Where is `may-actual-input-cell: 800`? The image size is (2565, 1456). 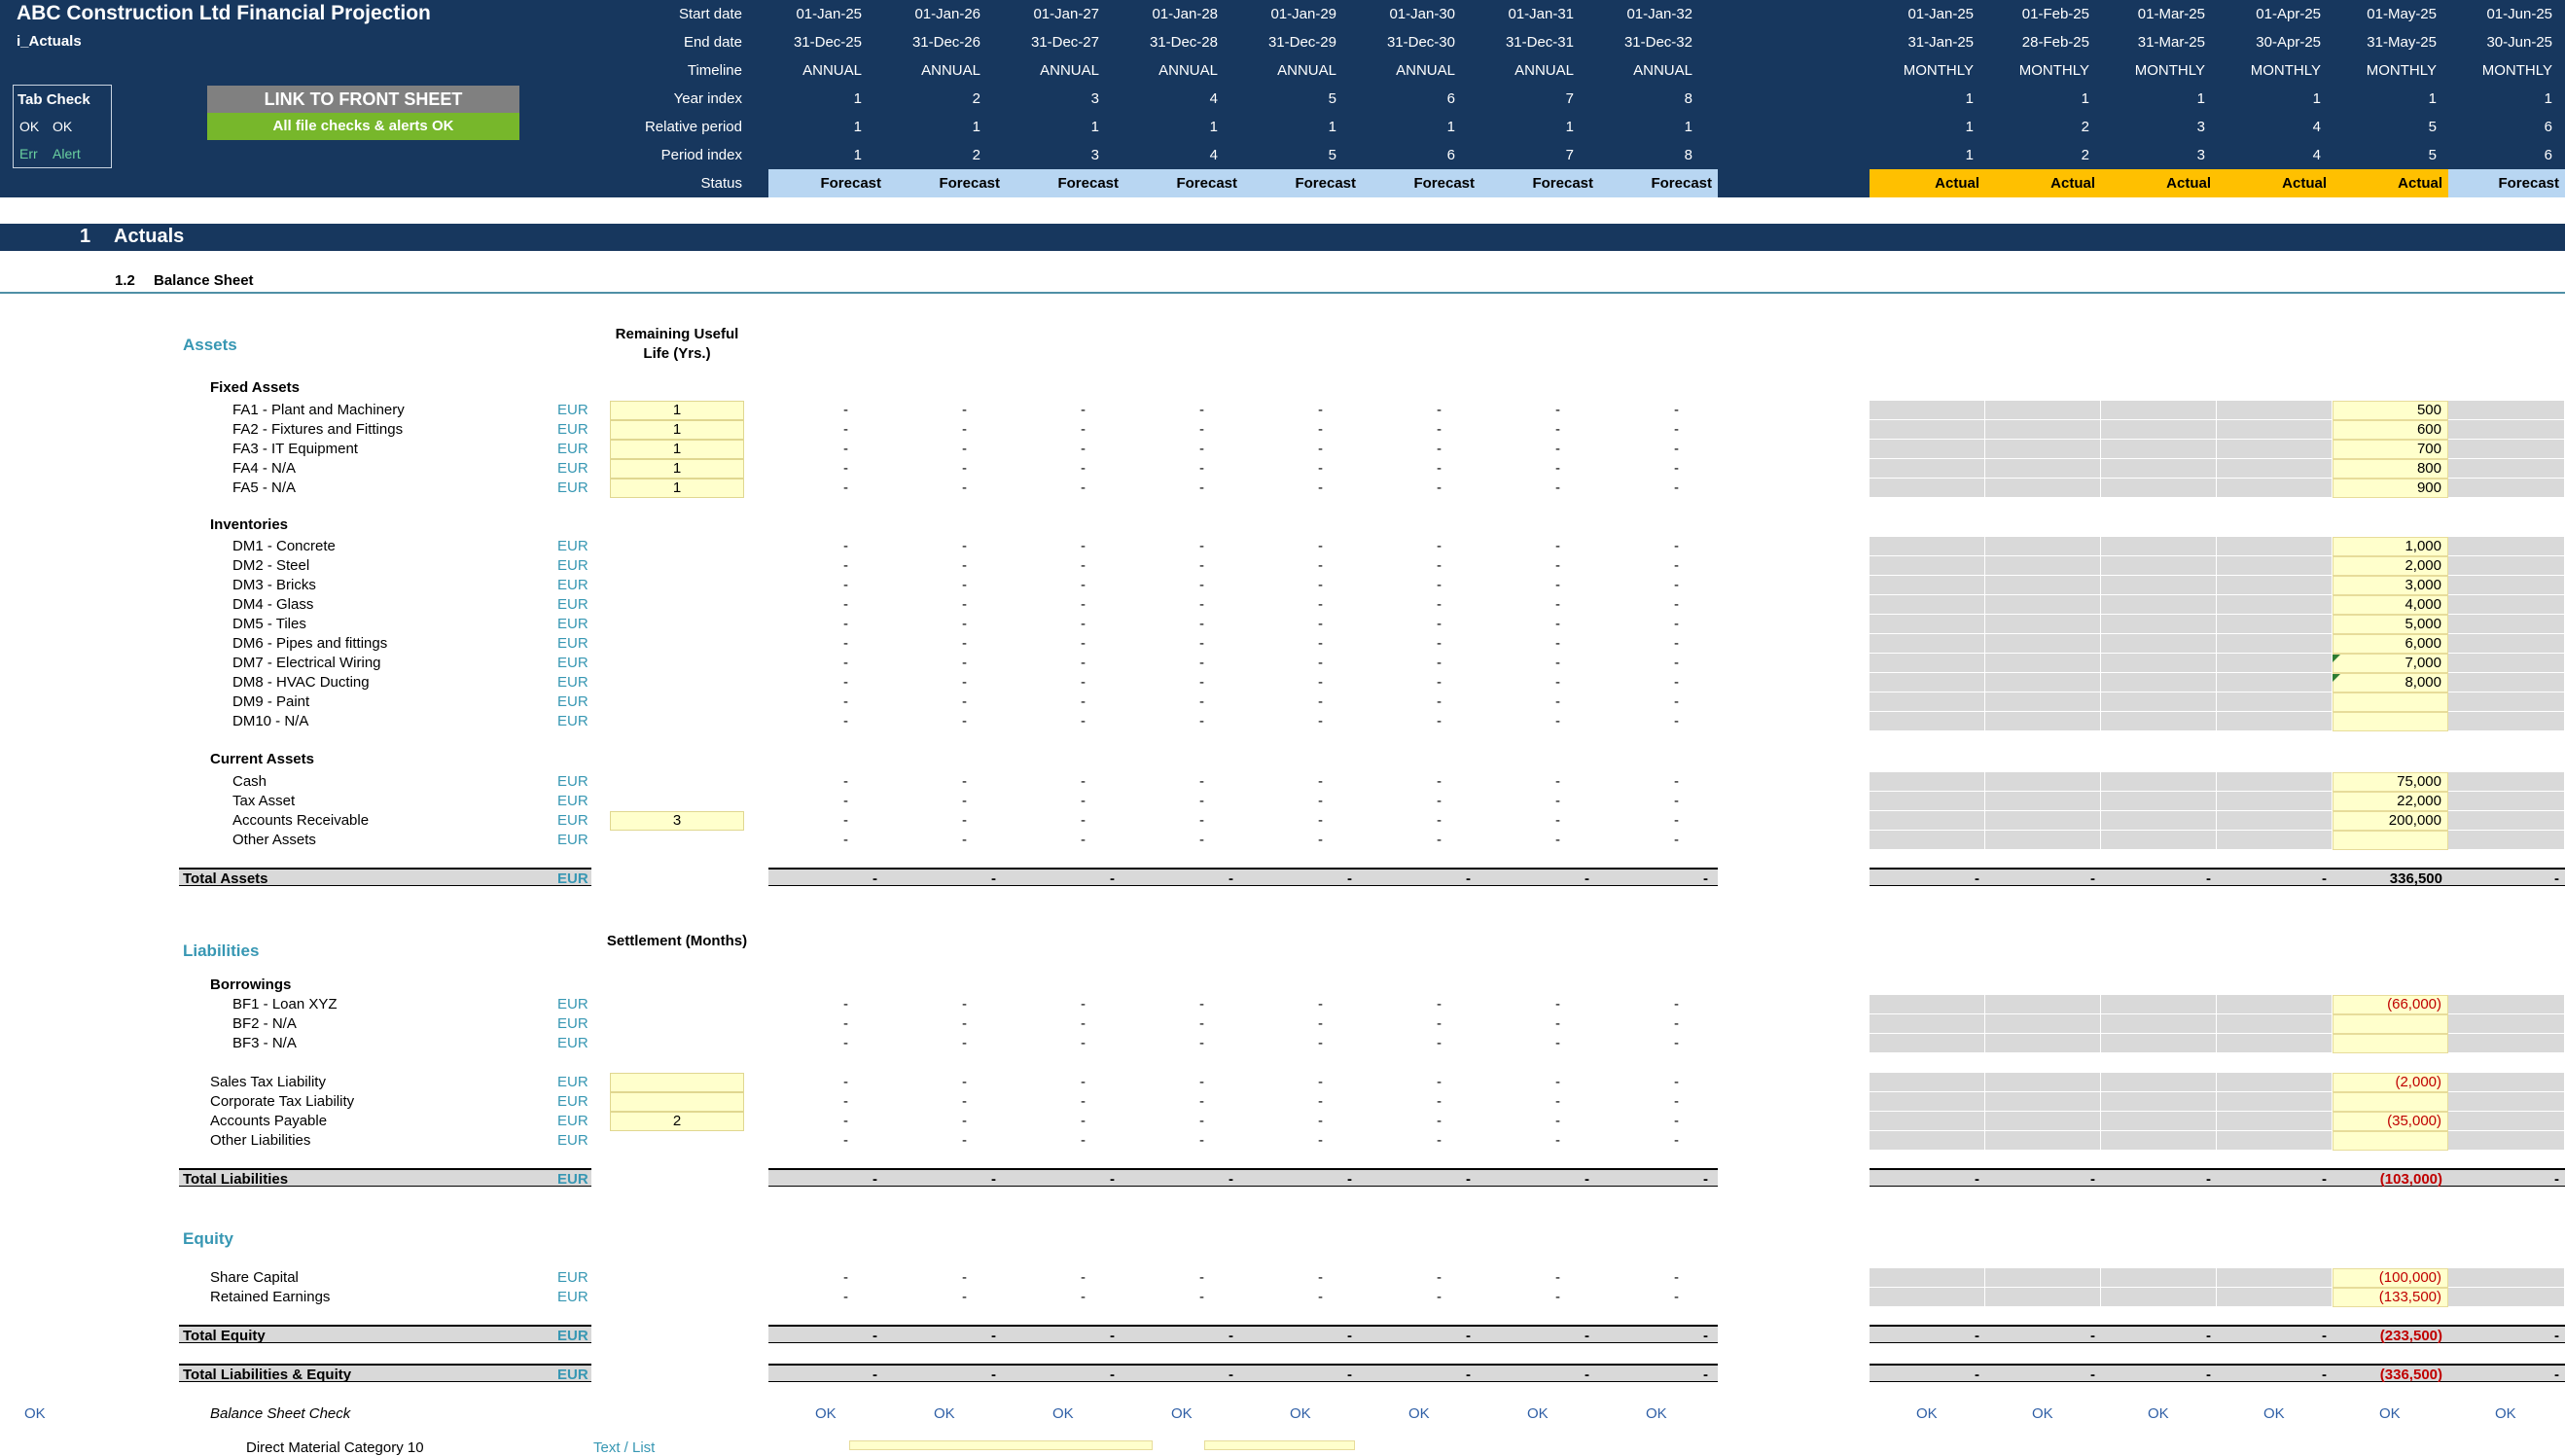
may-actual-input-cell: 800 is located at coordinates (2391, 469).